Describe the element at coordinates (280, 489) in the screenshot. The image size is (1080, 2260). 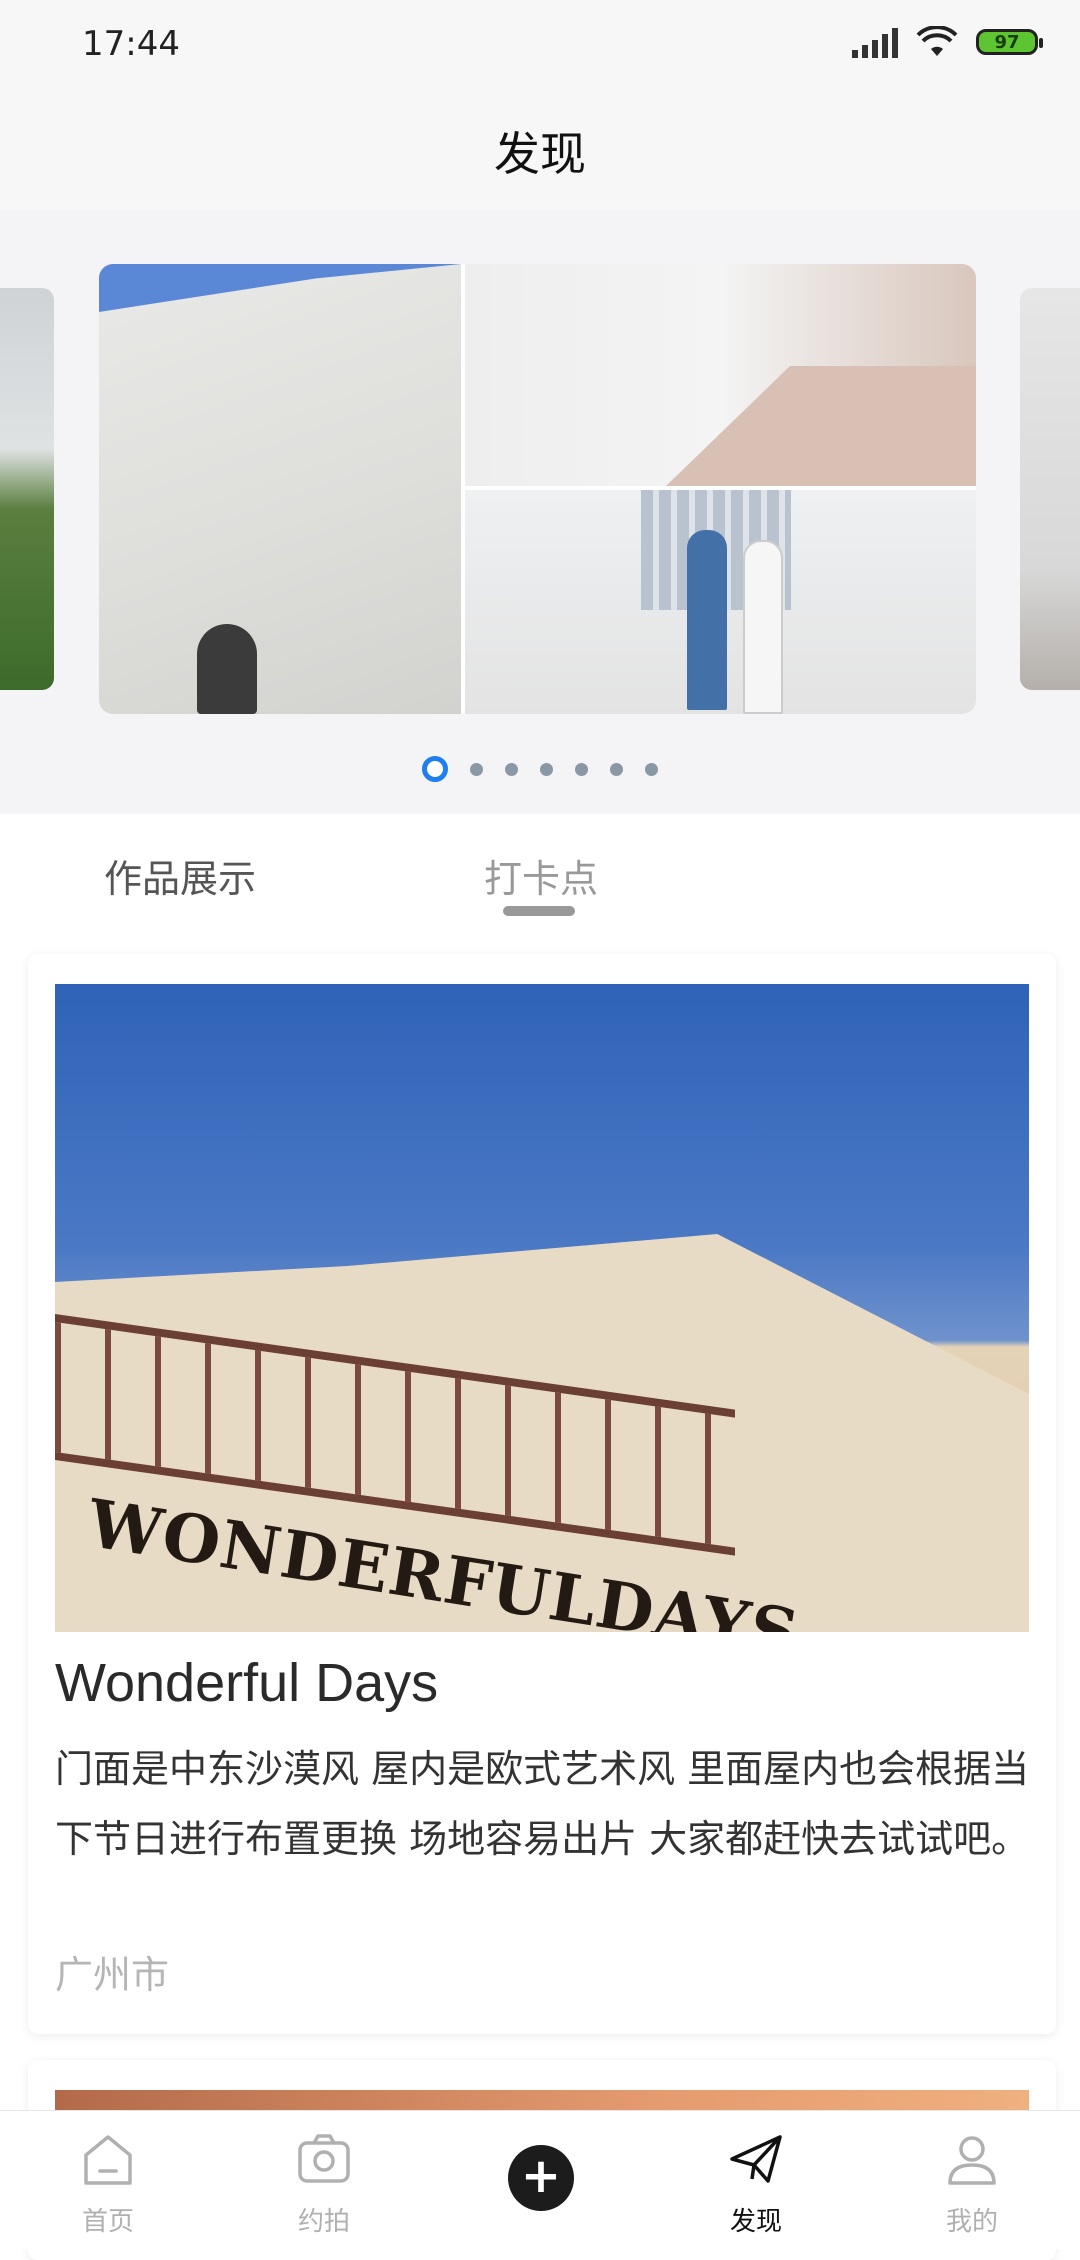
I see `banner-photo-main` at that location.